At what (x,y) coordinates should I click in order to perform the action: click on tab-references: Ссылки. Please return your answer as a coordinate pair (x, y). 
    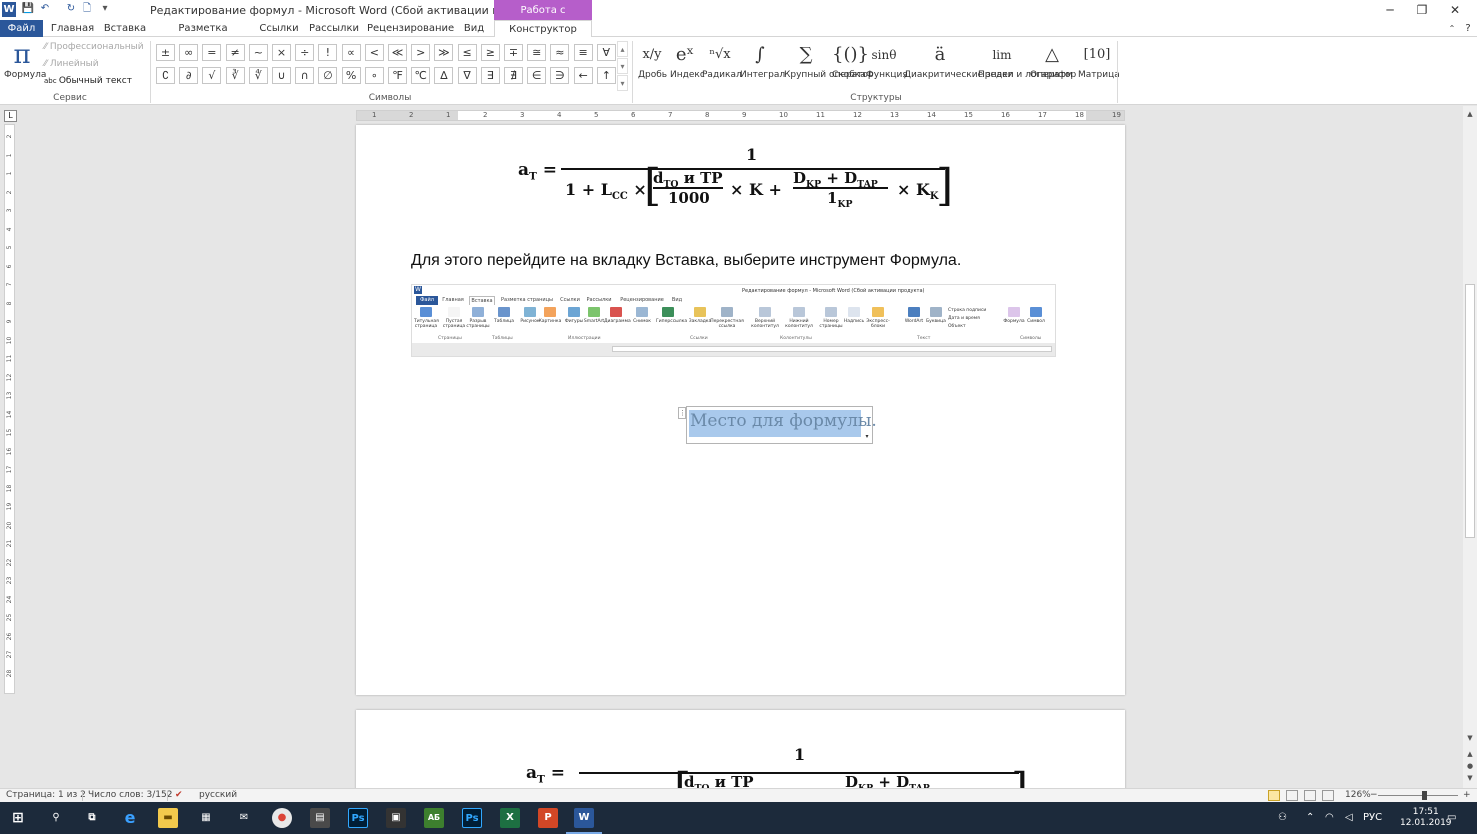
    Looking at the image, I should click on (279, 28).